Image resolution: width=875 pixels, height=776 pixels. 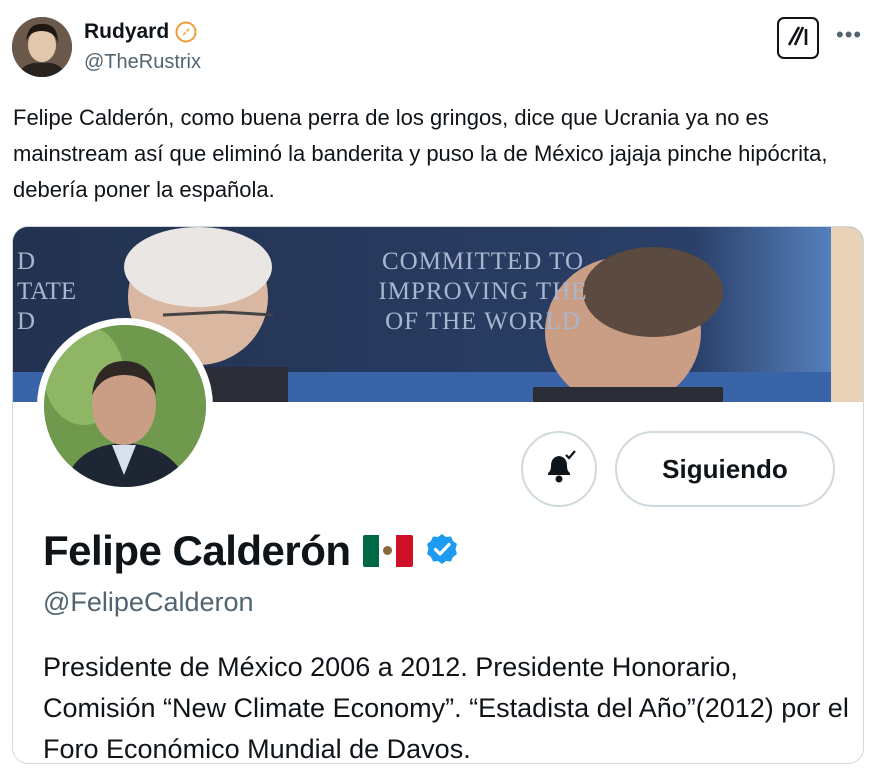 What do you see at coordinates (442, 551) in the screenshot?
I see `verified-badge-icon` at bounding box center [442, 551].